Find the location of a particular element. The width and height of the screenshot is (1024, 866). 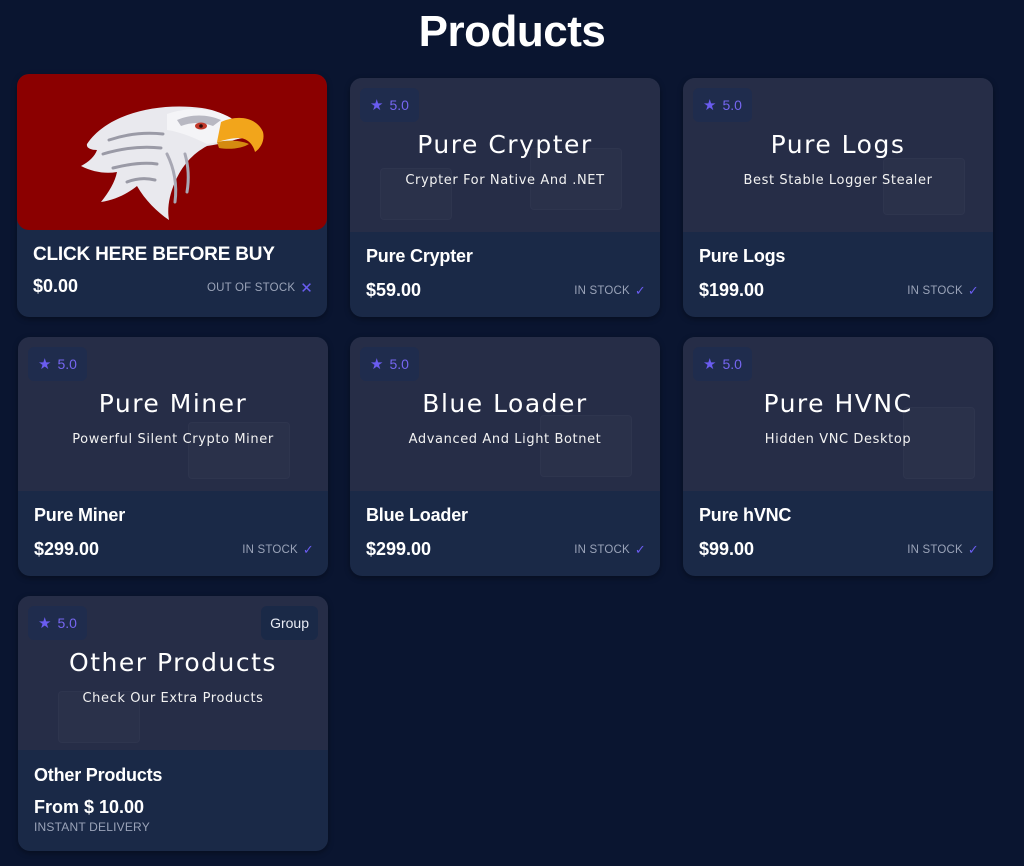

eagle-logo-icon is located at coordinates (172, 163).